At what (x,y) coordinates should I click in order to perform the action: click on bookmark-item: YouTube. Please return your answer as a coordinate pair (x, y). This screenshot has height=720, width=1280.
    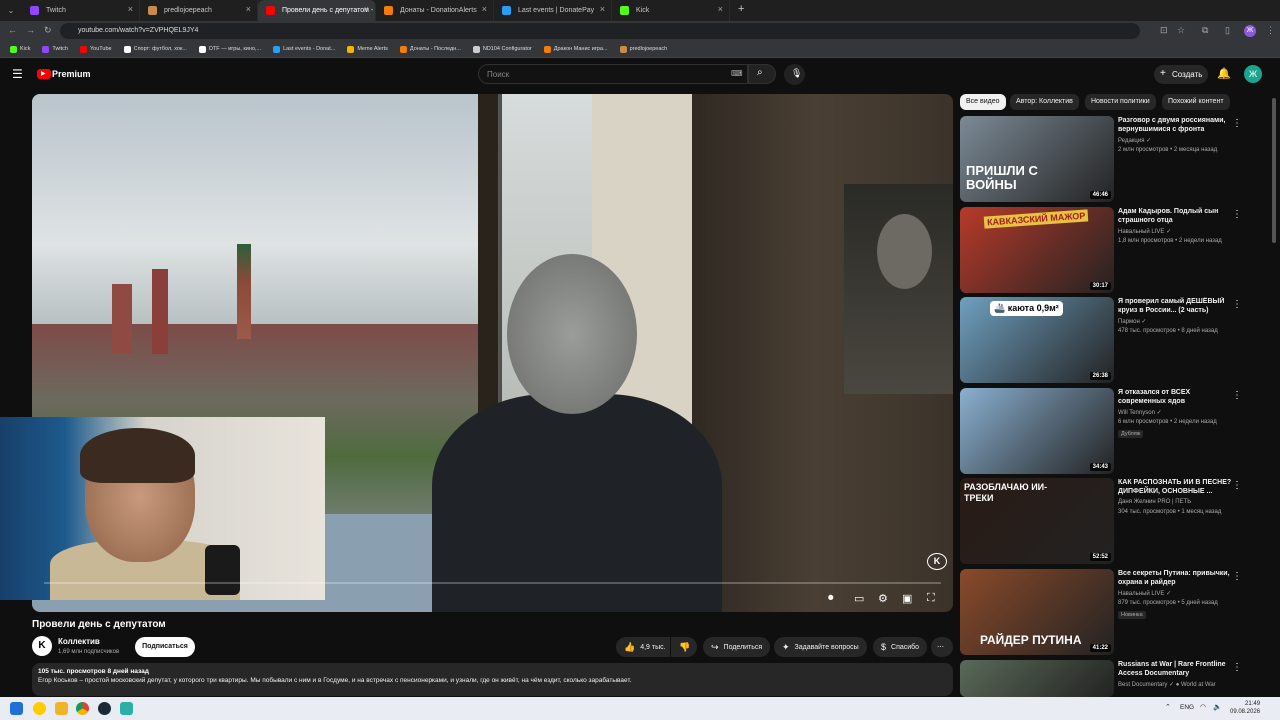
    Looking at the image, I should click on (95, 49).